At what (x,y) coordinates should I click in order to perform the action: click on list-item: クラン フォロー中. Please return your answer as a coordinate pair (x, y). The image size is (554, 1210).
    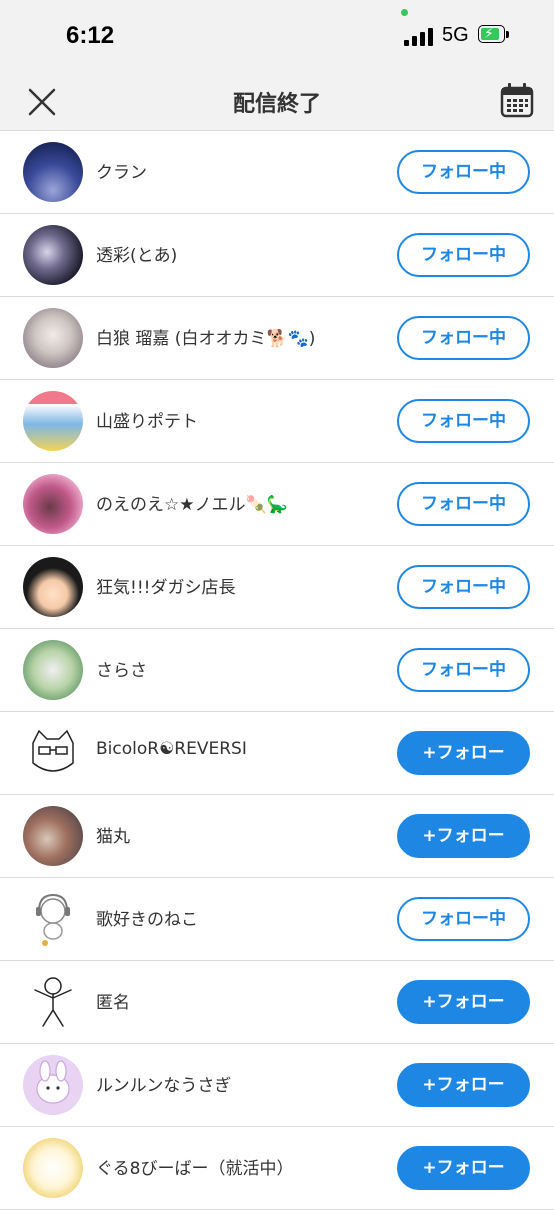
    Looking at the image, I should click on (277, 172).